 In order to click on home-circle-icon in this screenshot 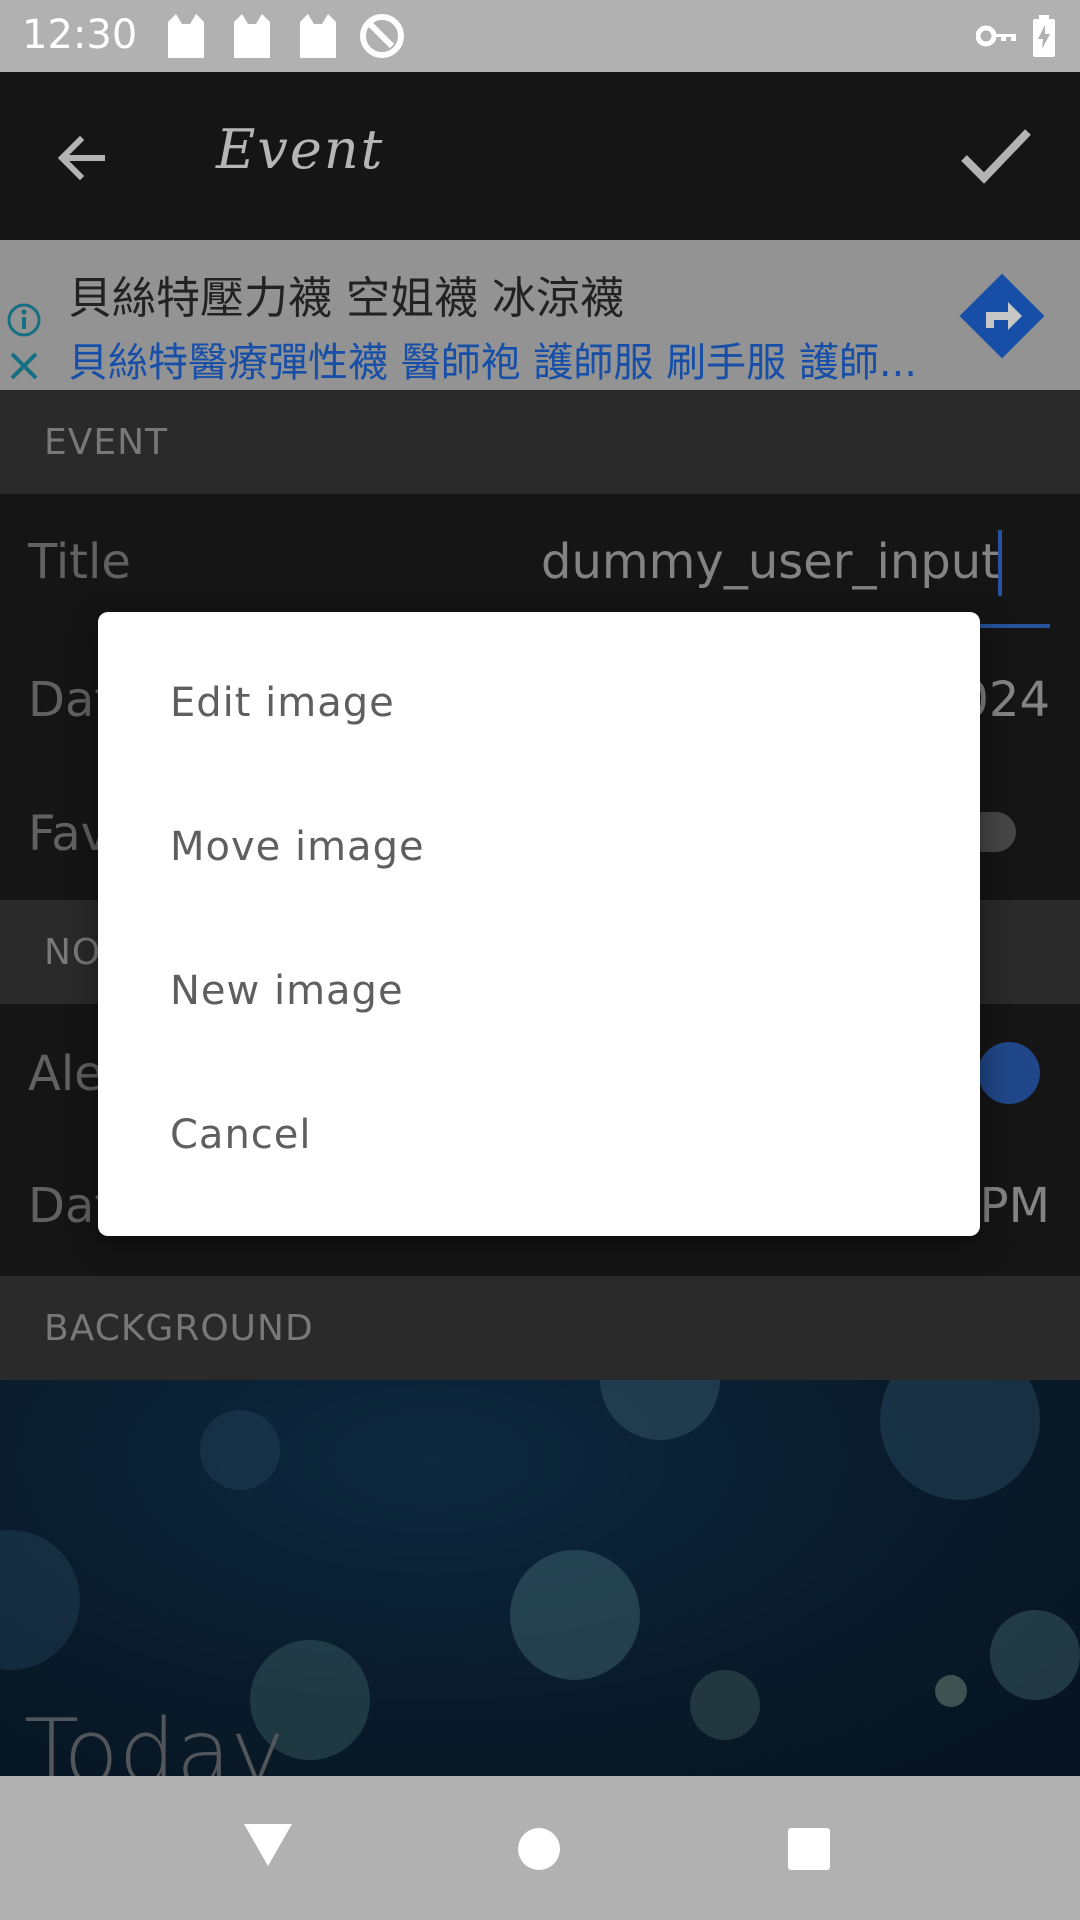, I will do `click(539, 1849)`.